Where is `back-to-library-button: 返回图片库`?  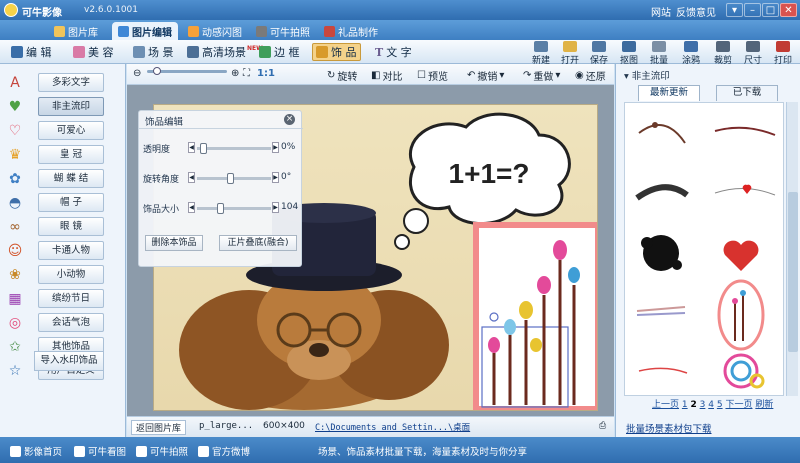
back-to-library-button: 返回图片库 is located at coordinates (159, 427).